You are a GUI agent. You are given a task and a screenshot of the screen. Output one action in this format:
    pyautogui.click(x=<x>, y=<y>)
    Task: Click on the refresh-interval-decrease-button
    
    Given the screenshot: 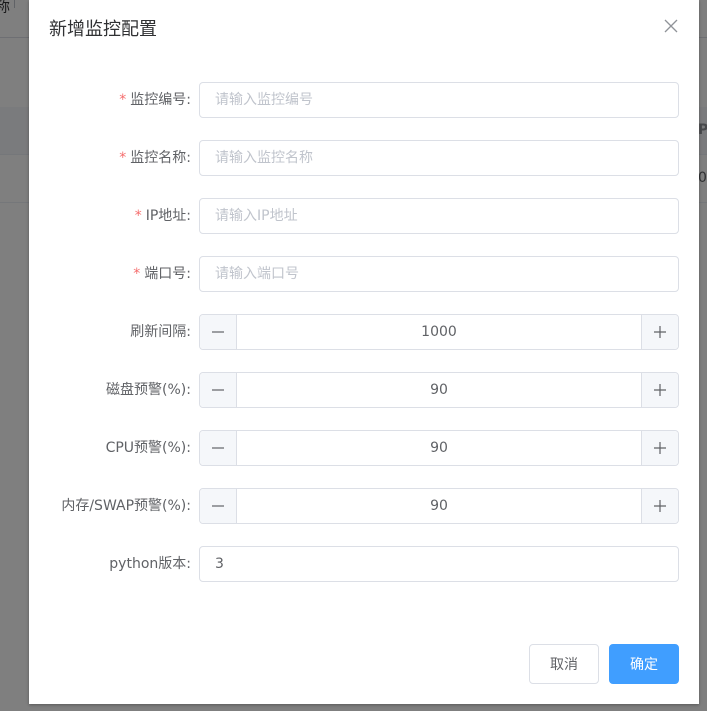 What is the action you would take?
    pyautogui.click(x=218, y=332)
    